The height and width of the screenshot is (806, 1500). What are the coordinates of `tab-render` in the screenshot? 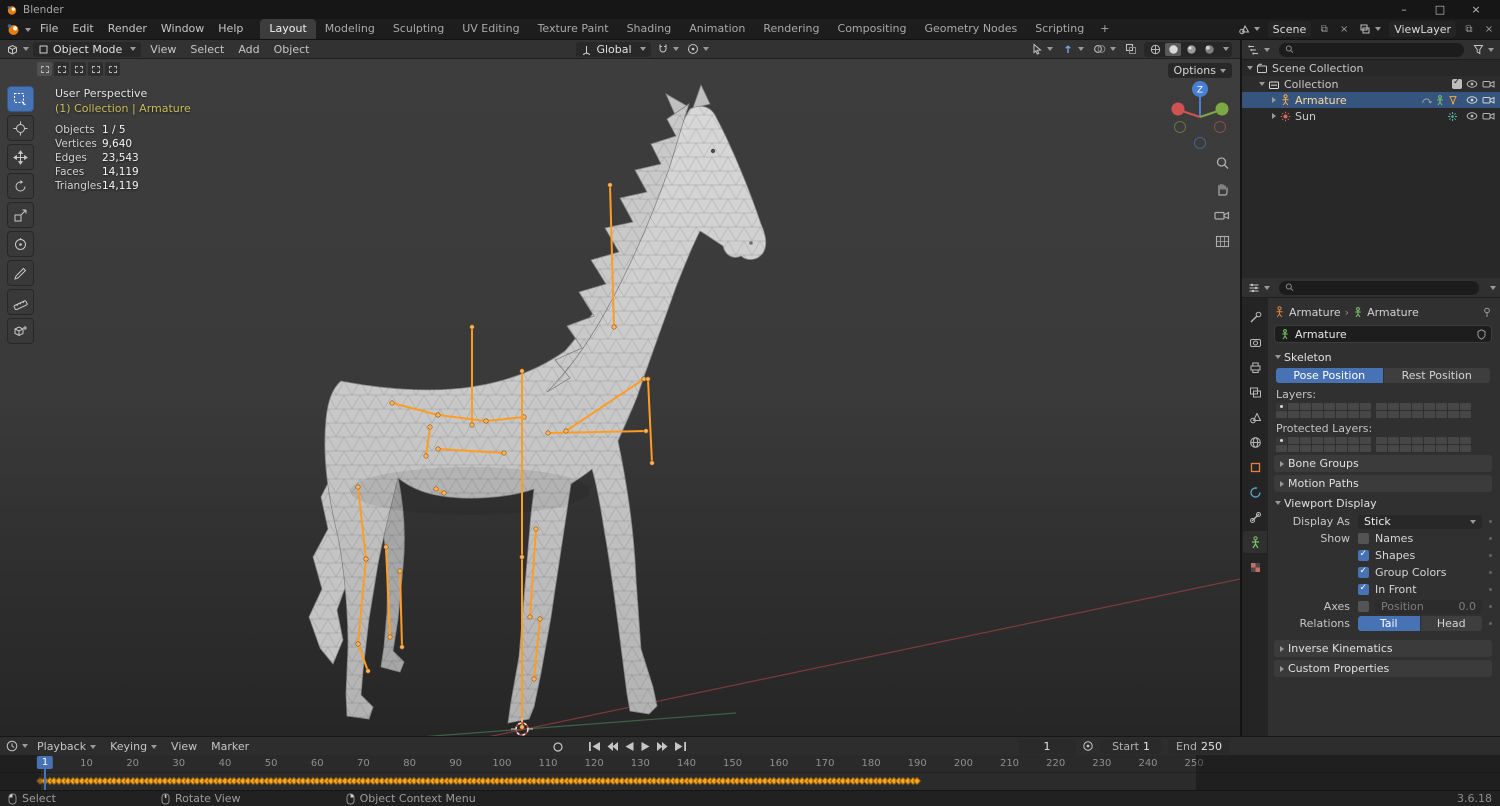 It's located at (1255, 342).